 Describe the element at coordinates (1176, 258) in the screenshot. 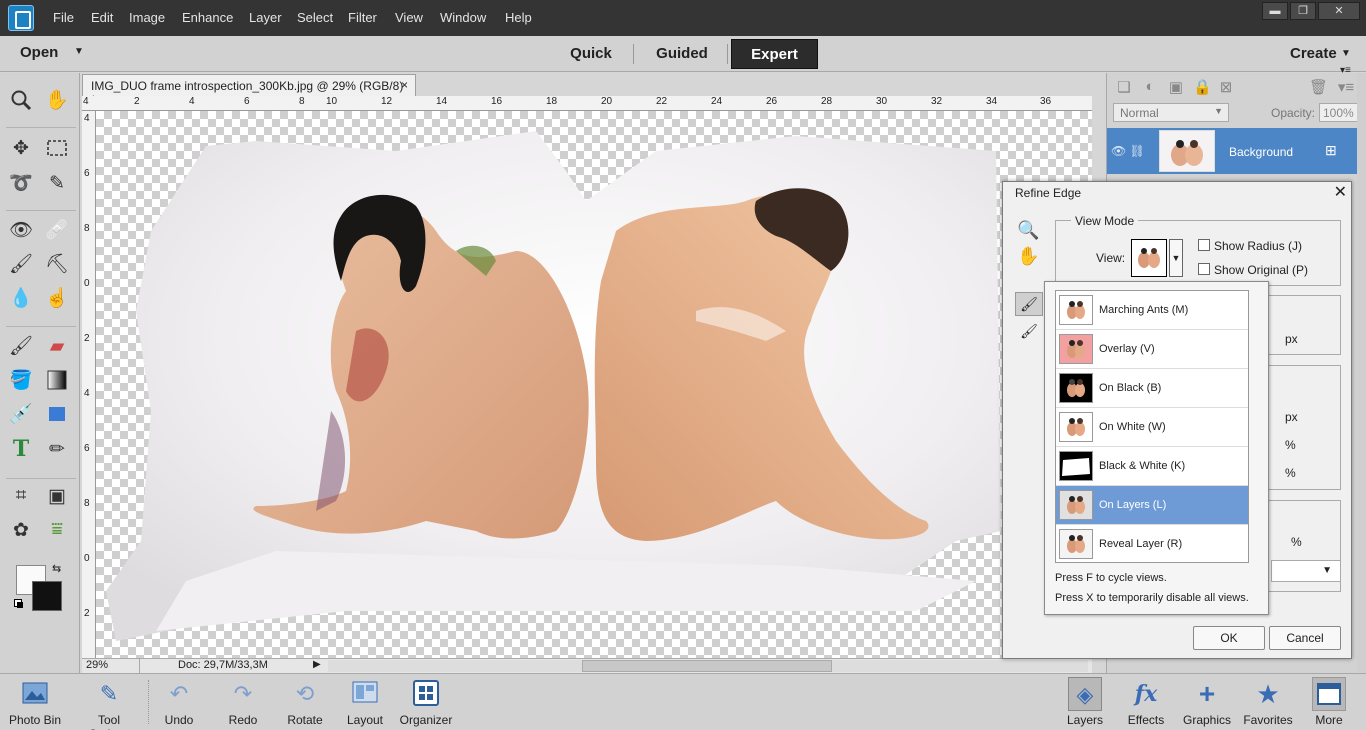

I see `view-mode-dropdown: ▼` at that location.